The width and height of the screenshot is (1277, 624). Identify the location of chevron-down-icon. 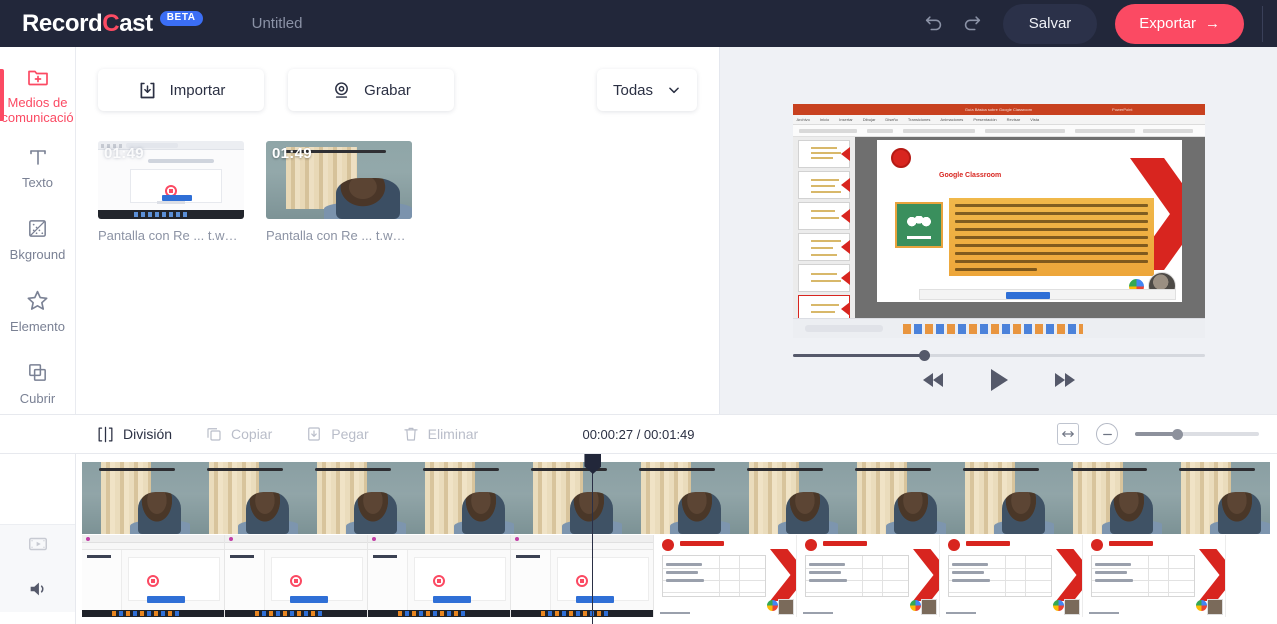
(674, 90).